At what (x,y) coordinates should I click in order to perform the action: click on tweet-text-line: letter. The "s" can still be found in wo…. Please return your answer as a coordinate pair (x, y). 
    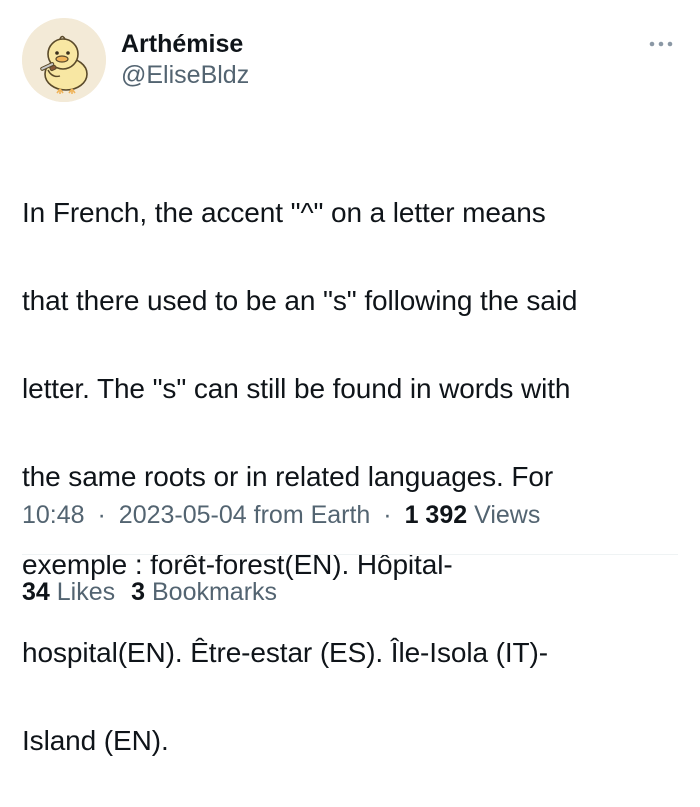
    Looking at the image, I should click on (296, 388).